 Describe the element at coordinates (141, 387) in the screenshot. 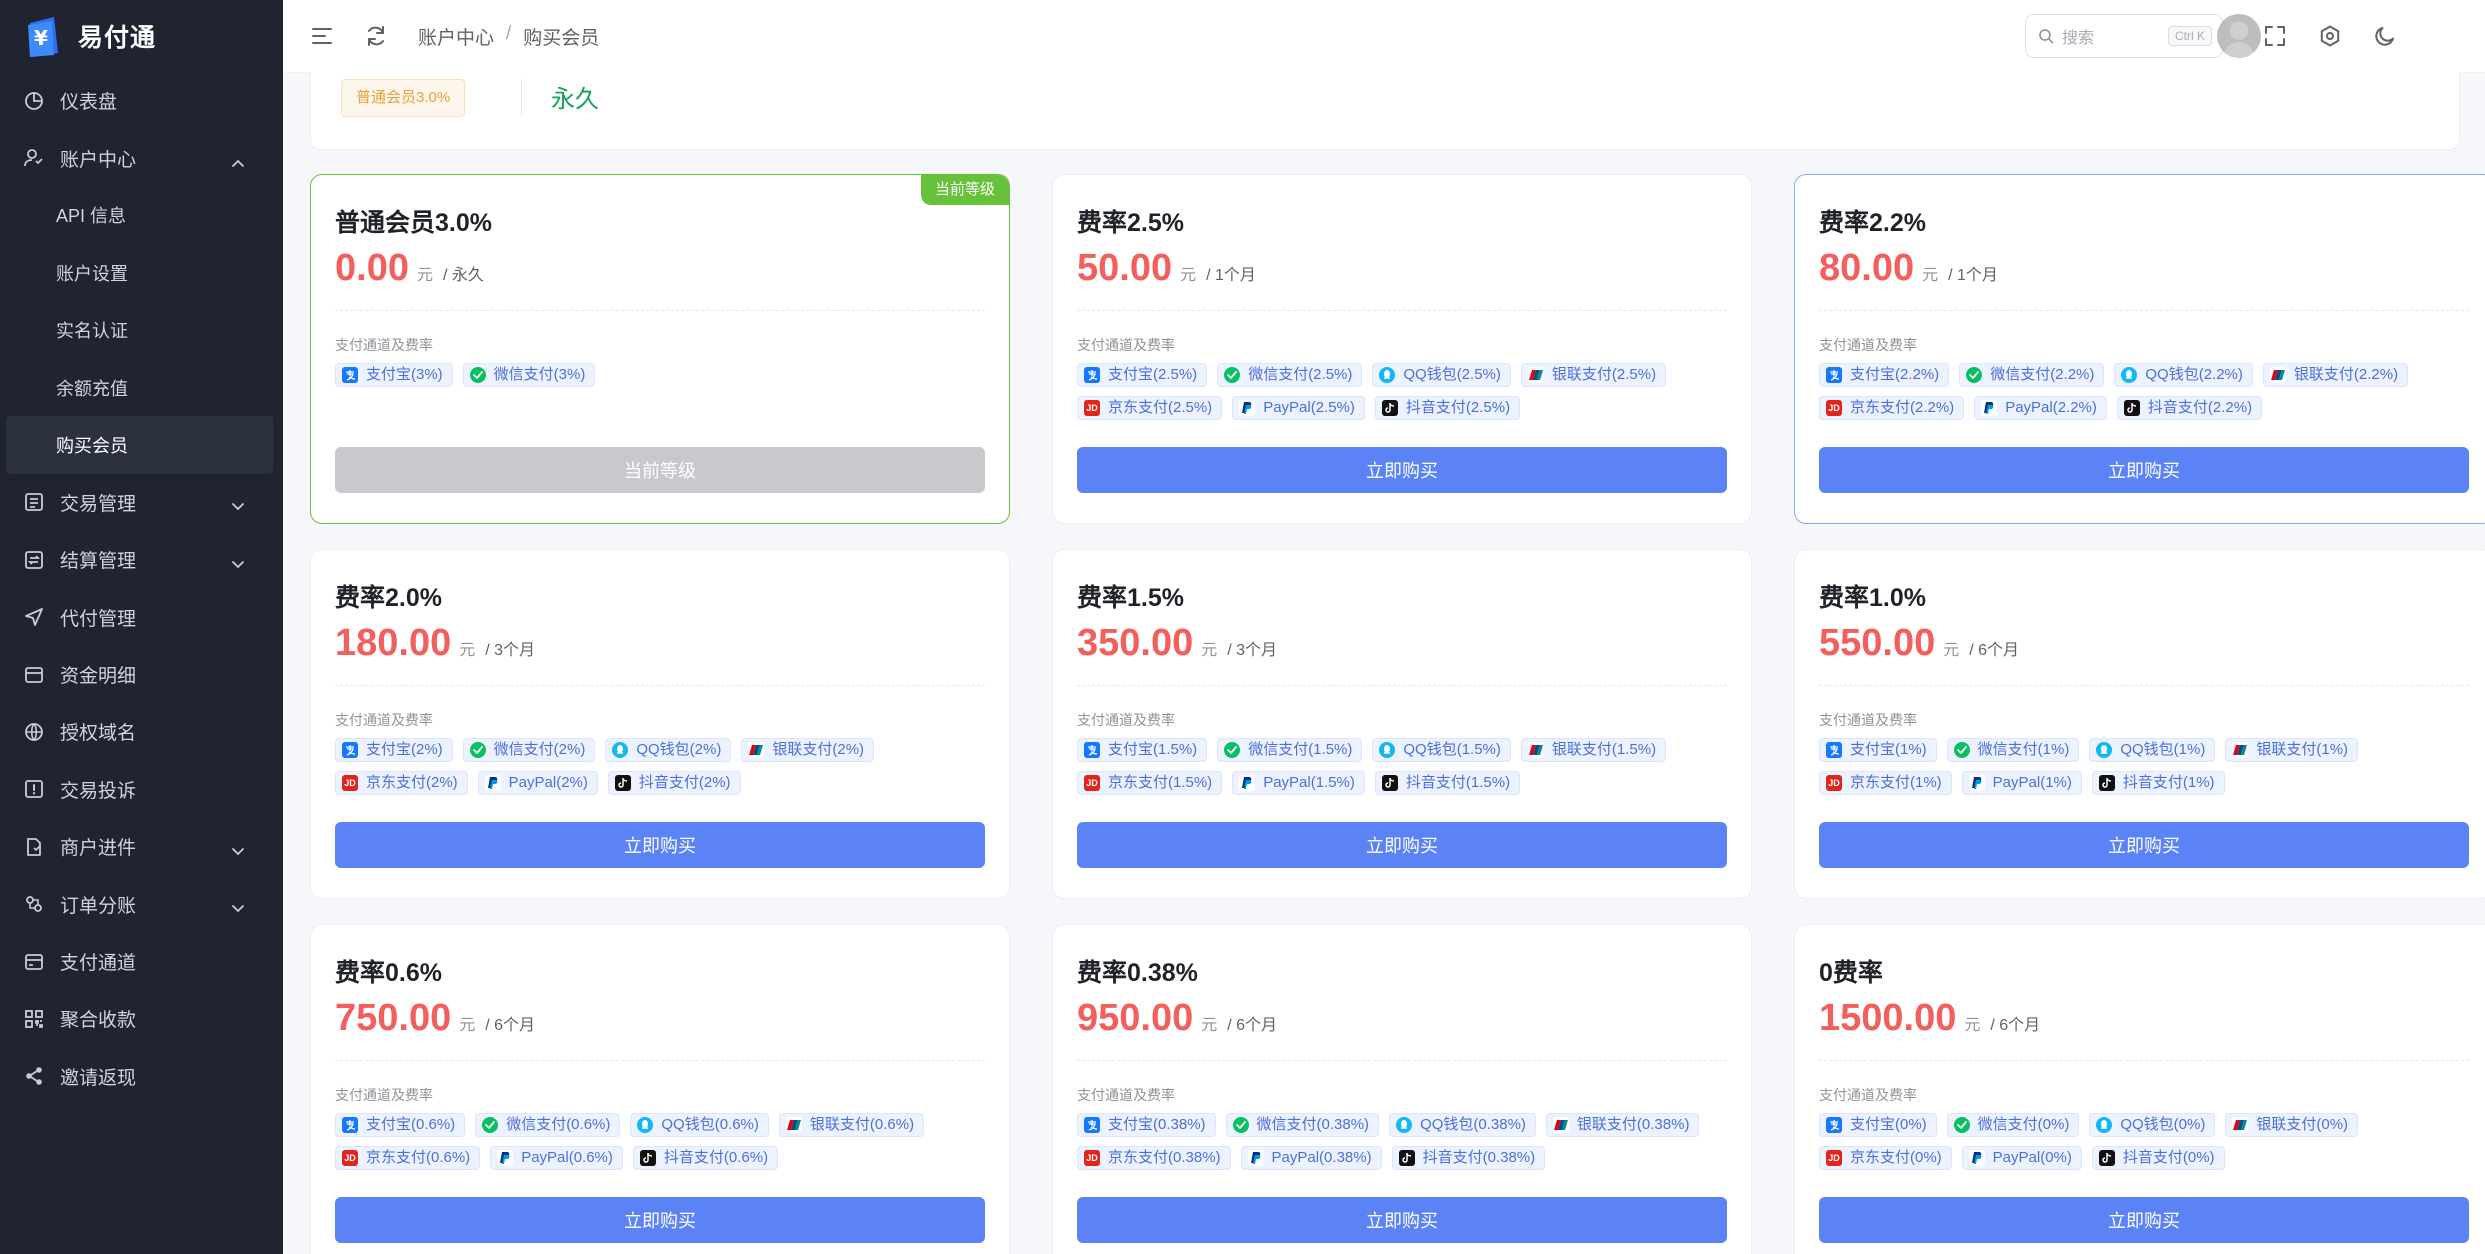

I see `sidebar-subitem-3: 余额充值` at that location.